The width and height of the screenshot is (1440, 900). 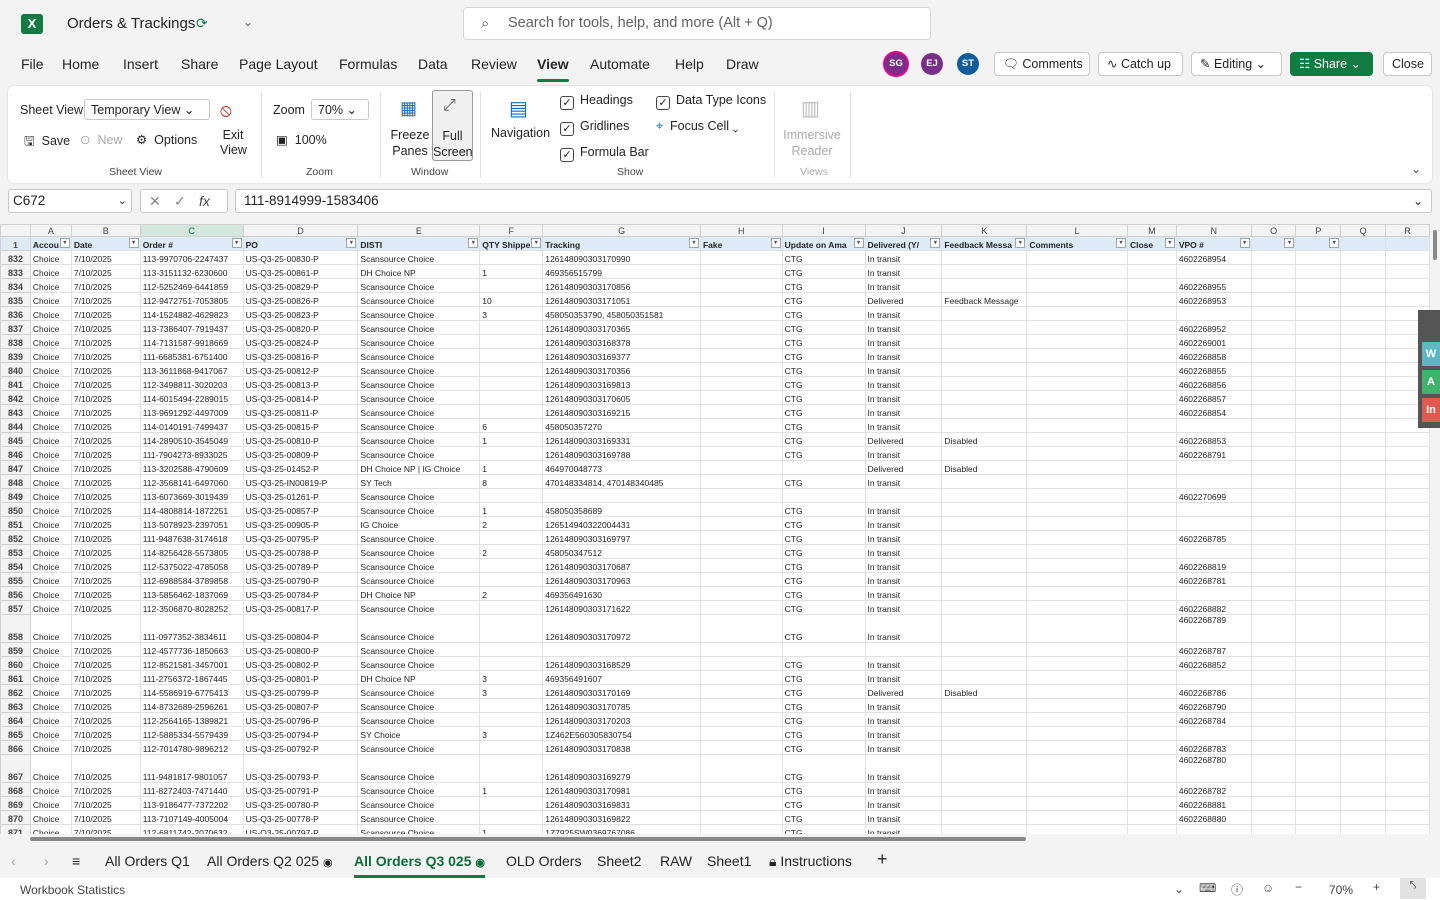 I want to click on side-pane-item: In, so click(x=1431, y=410).